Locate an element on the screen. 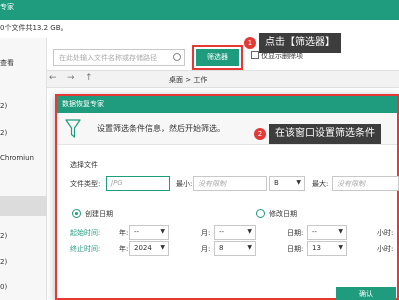 This screenshot has height=300, width=399. end-year-label: 年: is located at coordinates (124, 249).